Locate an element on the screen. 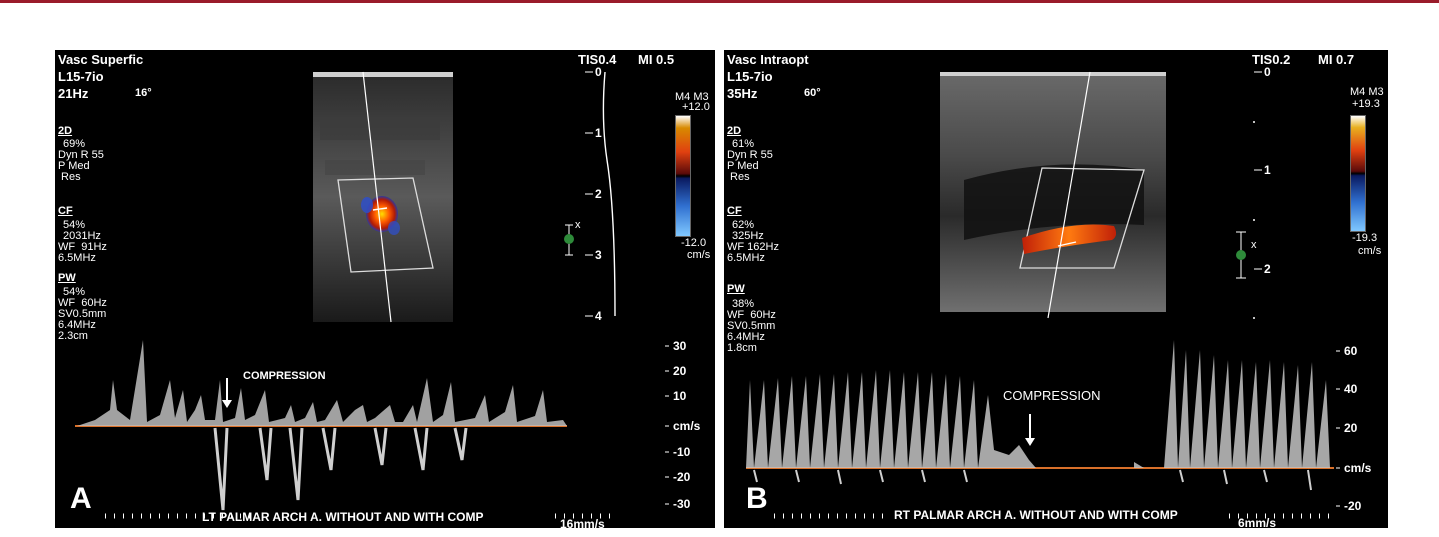  steer-angle: 60° is located at coordinates (812, 93).